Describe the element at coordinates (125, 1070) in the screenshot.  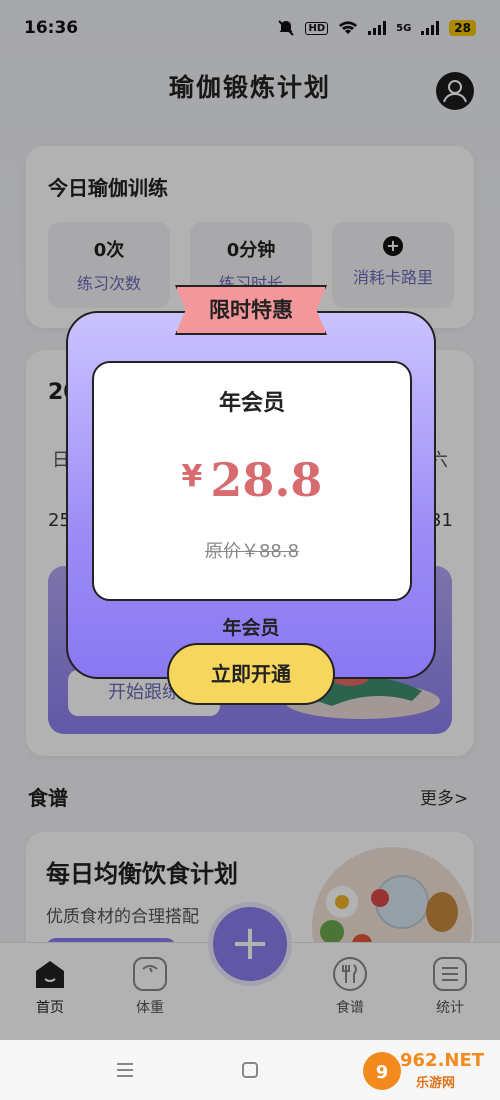
I see `menu-icon` at that location.